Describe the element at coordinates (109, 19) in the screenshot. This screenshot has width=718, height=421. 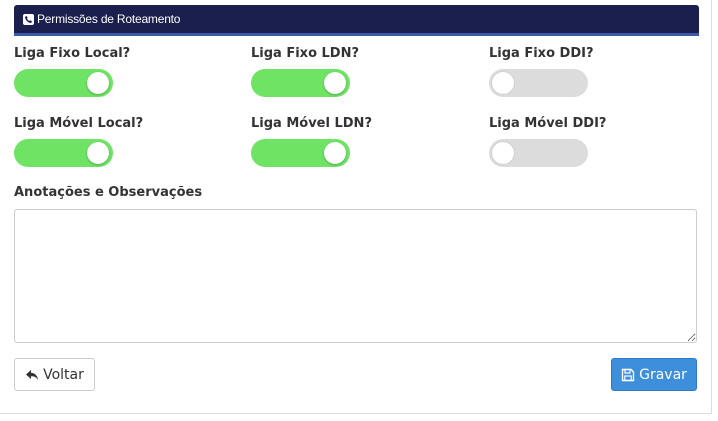
I see `panel-title: Permissões de Roteamento` at that location.